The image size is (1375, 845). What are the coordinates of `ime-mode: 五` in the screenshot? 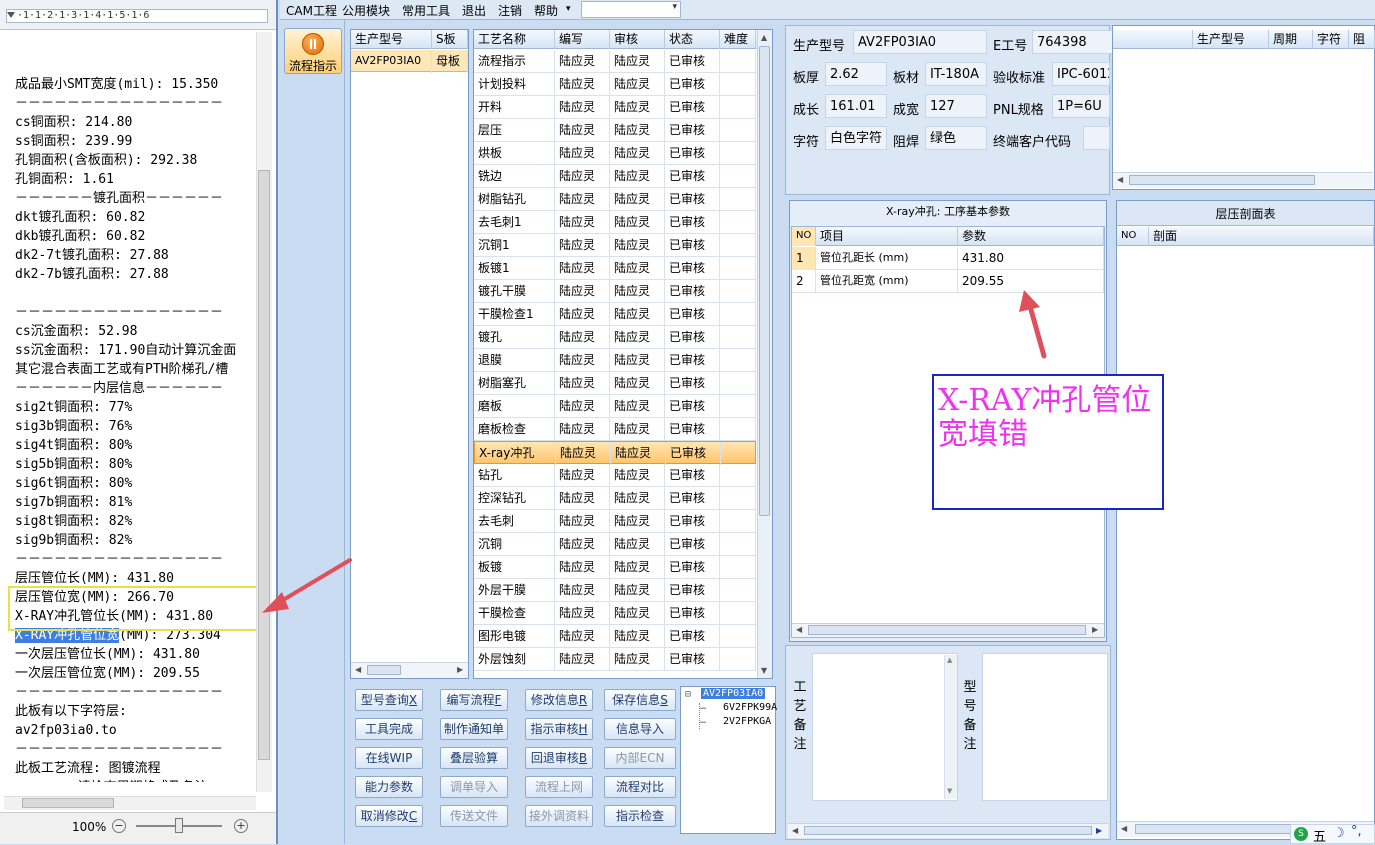 It's located at (1320, 837).